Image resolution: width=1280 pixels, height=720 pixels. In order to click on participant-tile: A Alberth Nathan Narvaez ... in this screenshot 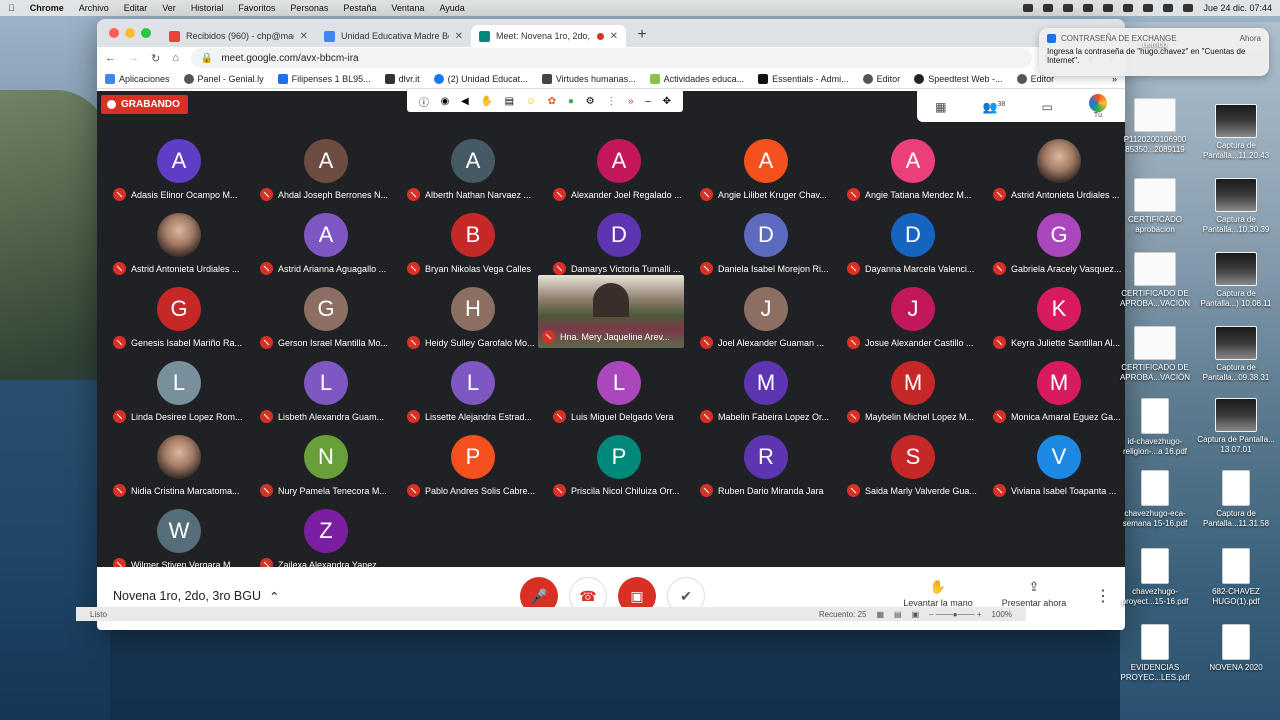, I will do `click(472, 166)`.